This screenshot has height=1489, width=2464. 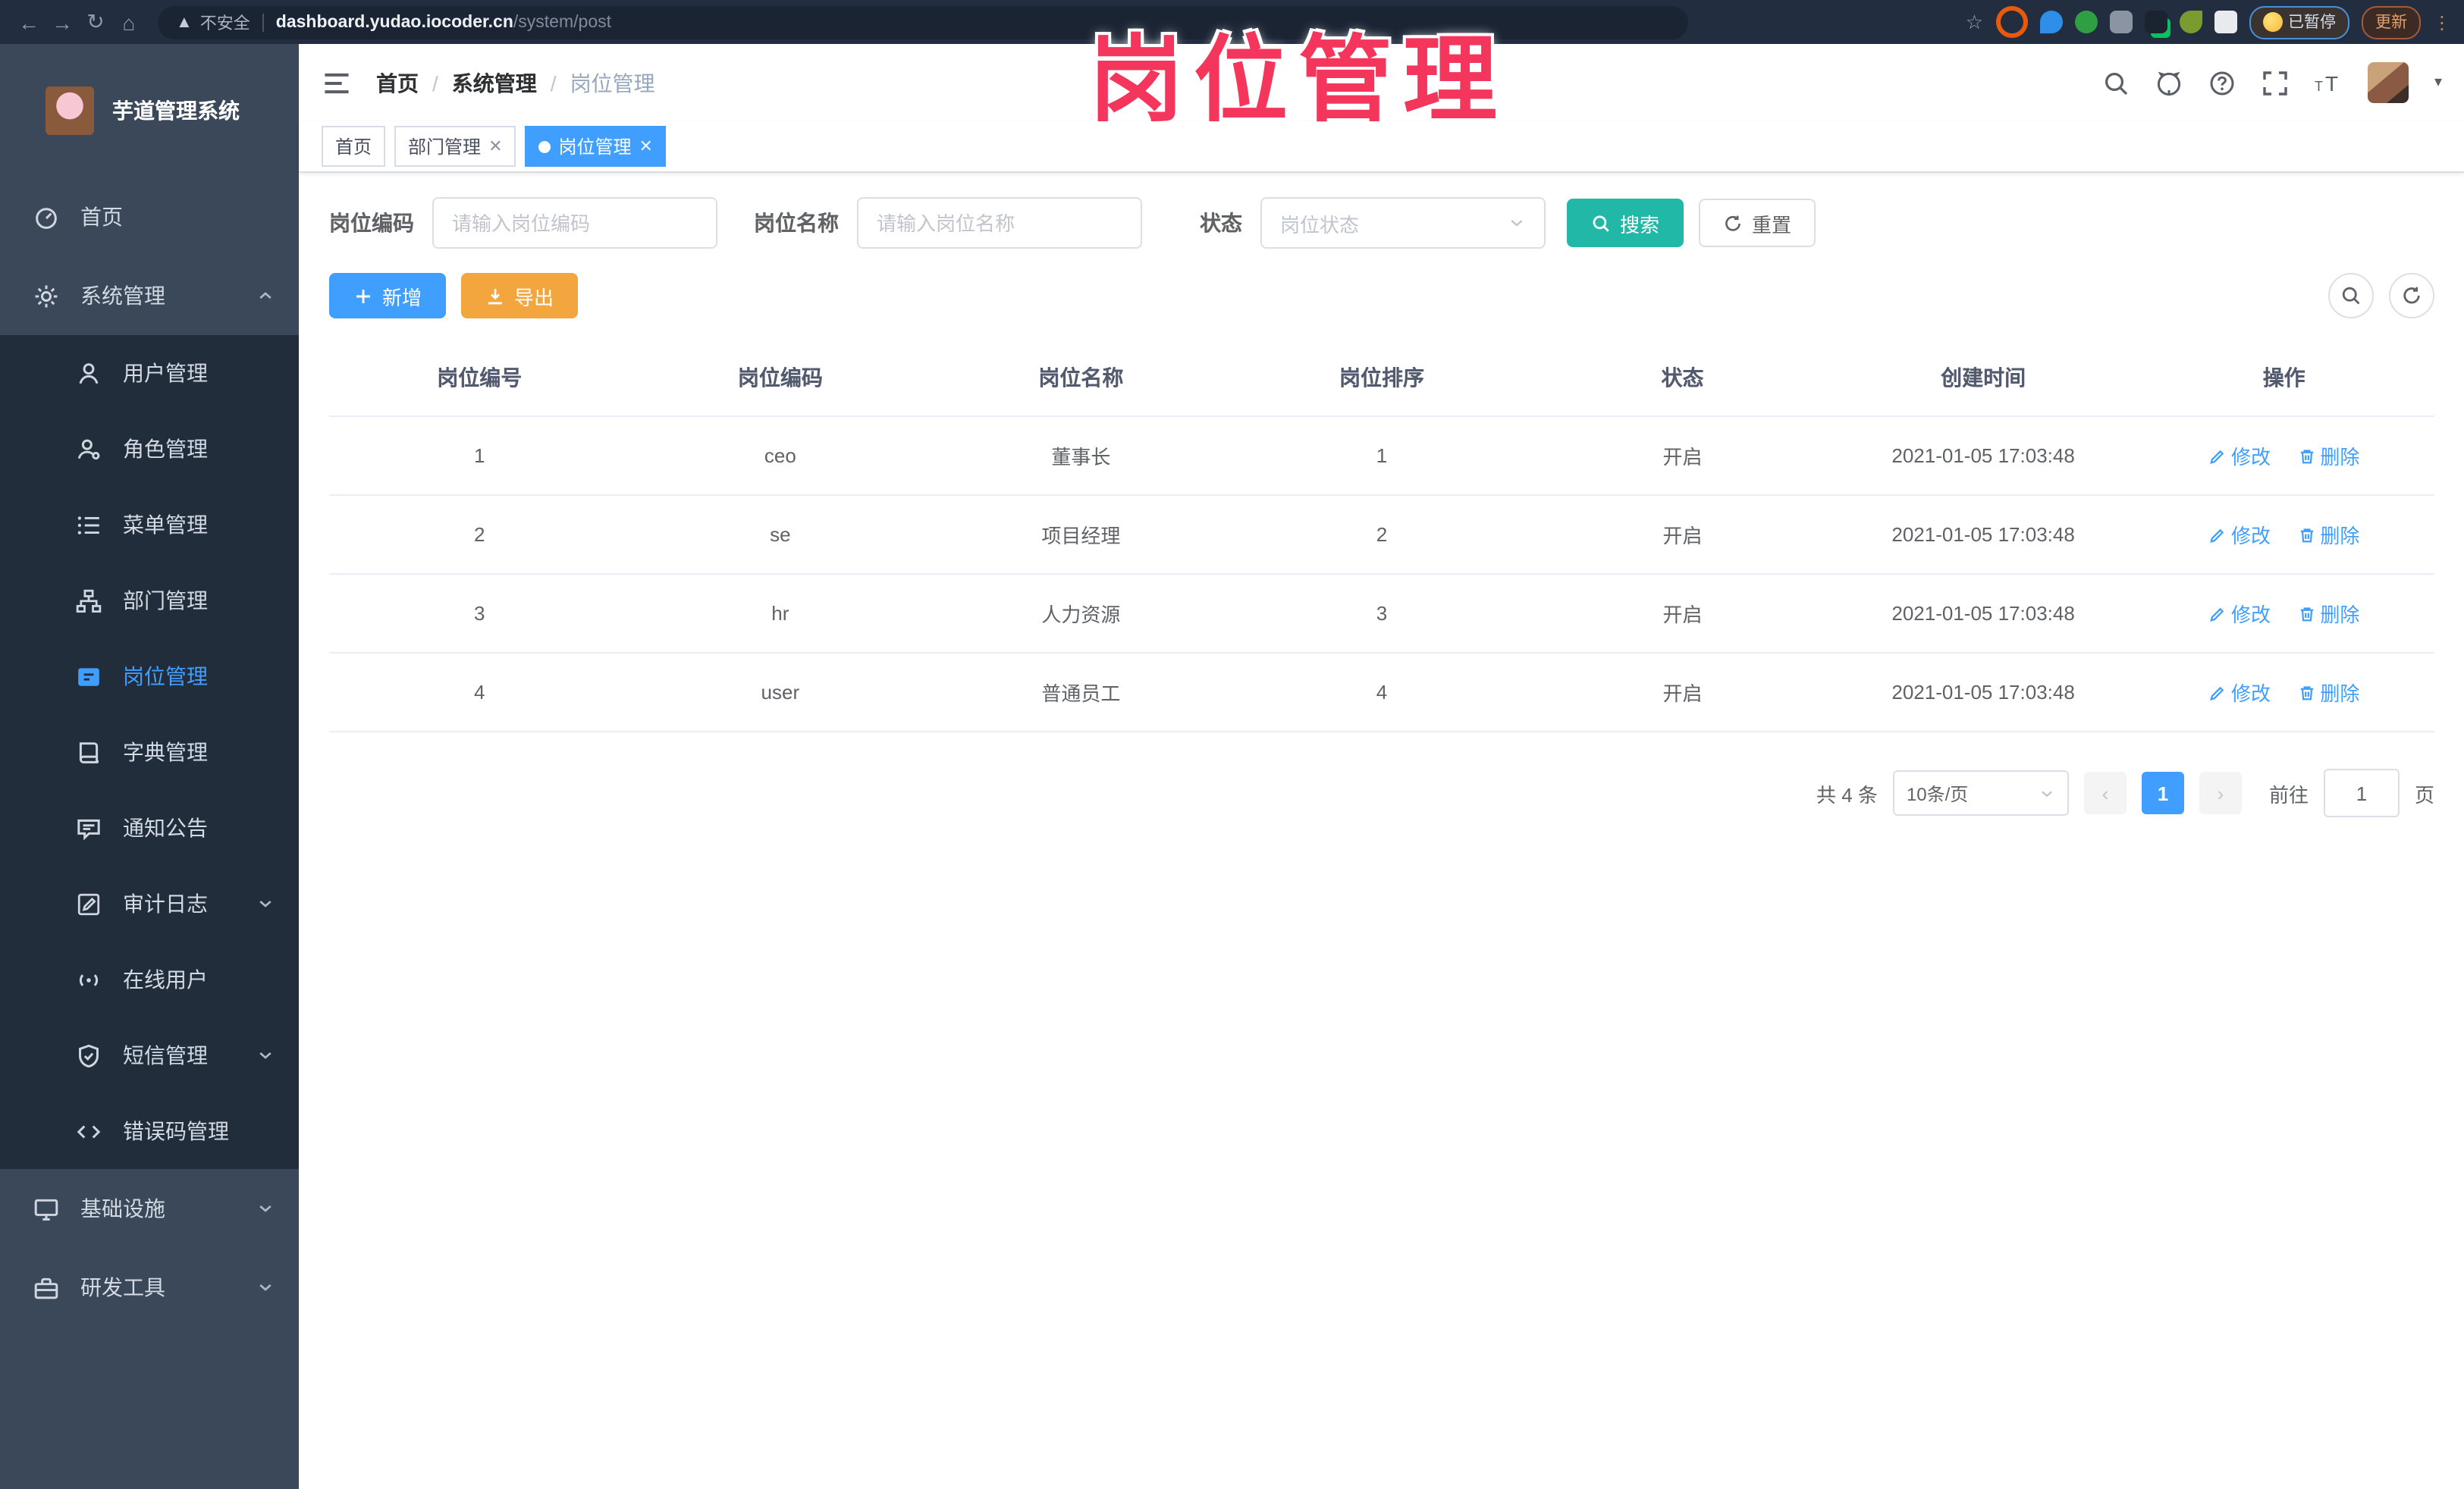 I want to click on search-button: 搜索, so click(x=1625, y=223).